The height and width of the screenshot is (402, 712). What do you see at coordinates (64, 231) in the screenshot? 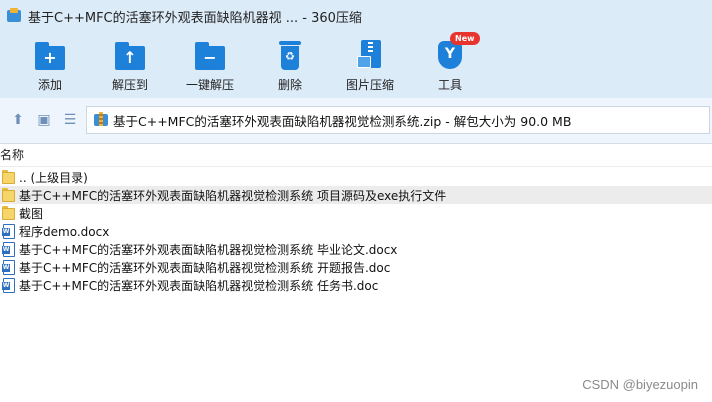
I see `file-name: 程序demo.docx` at bounding box center [64, 231].